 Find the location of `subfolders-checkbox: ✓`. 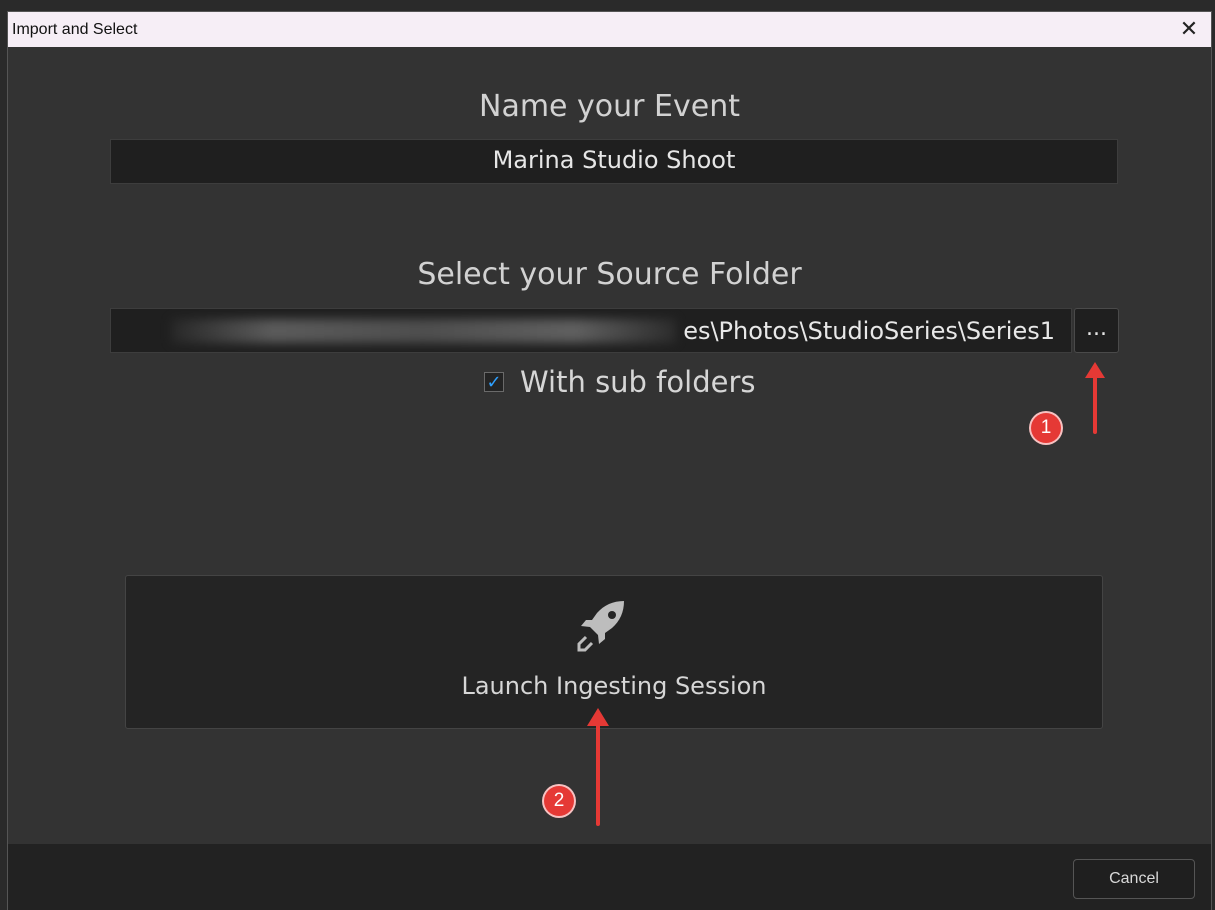

subfolders-checkbox: ✓ is located at coordinates (494, 382).